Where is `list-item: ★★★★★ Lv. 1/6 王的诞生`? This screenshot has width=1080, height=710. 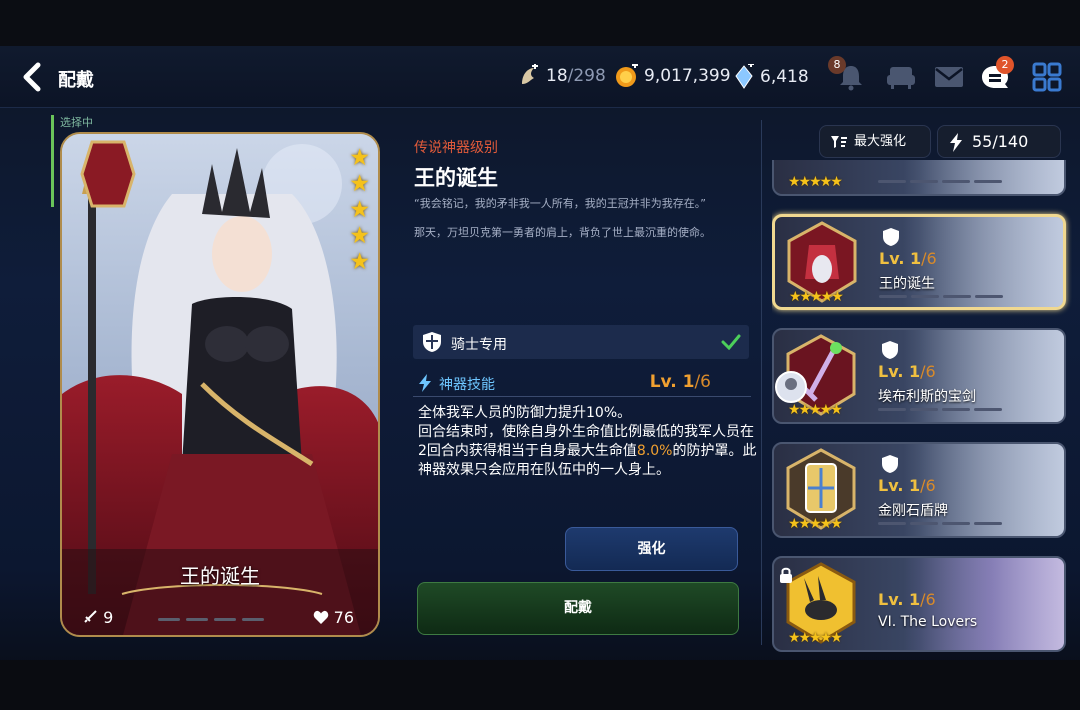
list-item: ★★★★★ Lv. 1/6 王的诞生 is located at coordinates (919, 262).